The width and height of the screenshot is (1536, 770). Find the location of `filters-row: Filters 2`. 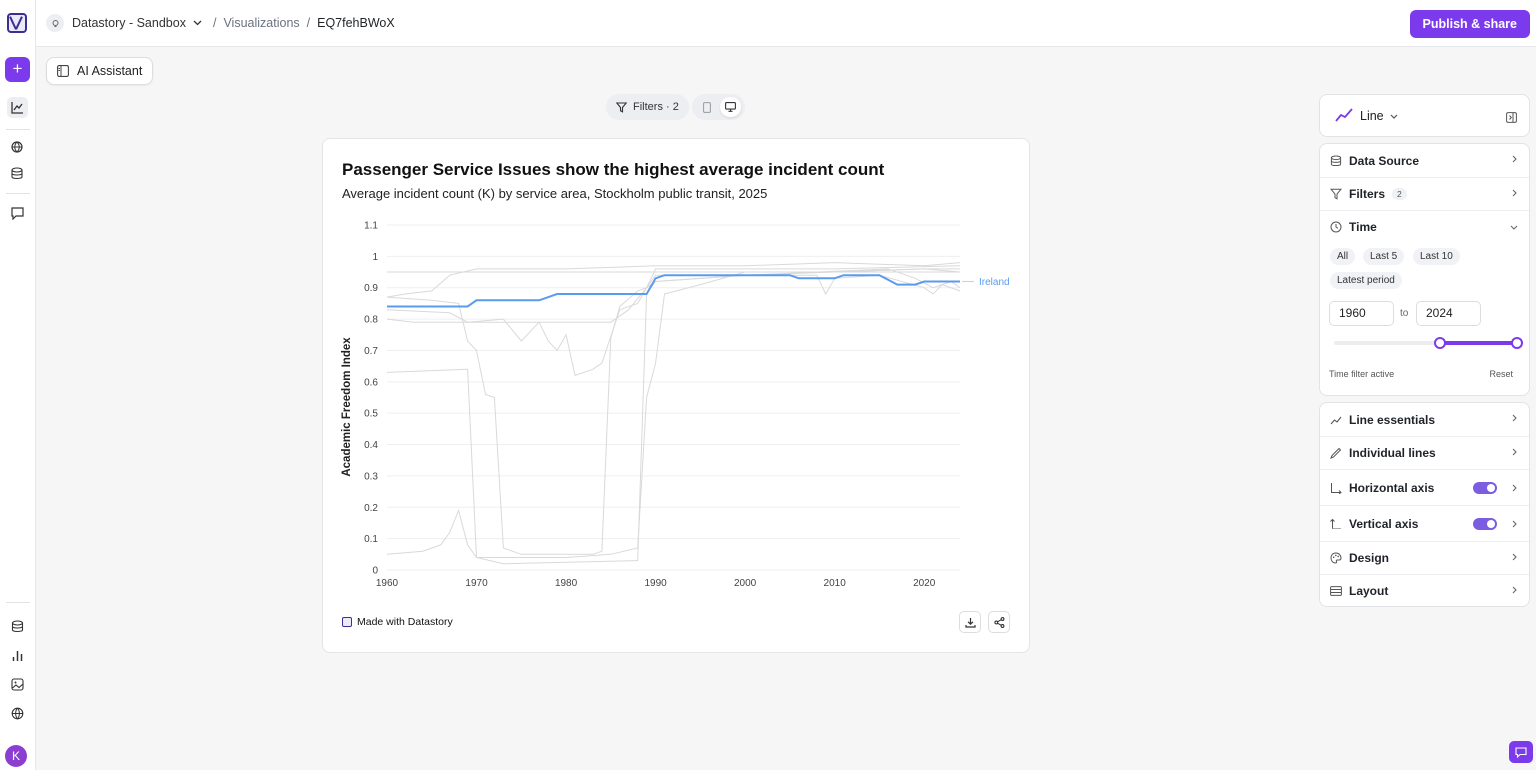

filters-row: Filters 2 is located at coordinates (1424, 193).